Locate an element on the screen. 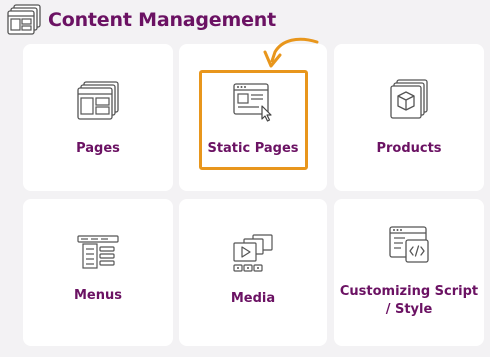 This screenshot has height=357, width=490. media-icon is located at coordinates (253, 253).